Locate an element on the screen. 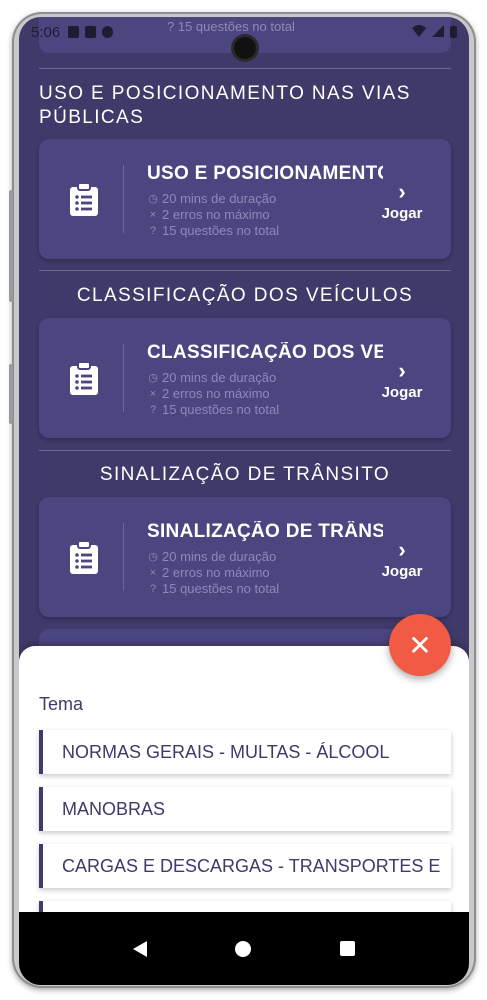 This screenshot has width=487, height=1000. wifi-icon is located at coordinates (419, 32).